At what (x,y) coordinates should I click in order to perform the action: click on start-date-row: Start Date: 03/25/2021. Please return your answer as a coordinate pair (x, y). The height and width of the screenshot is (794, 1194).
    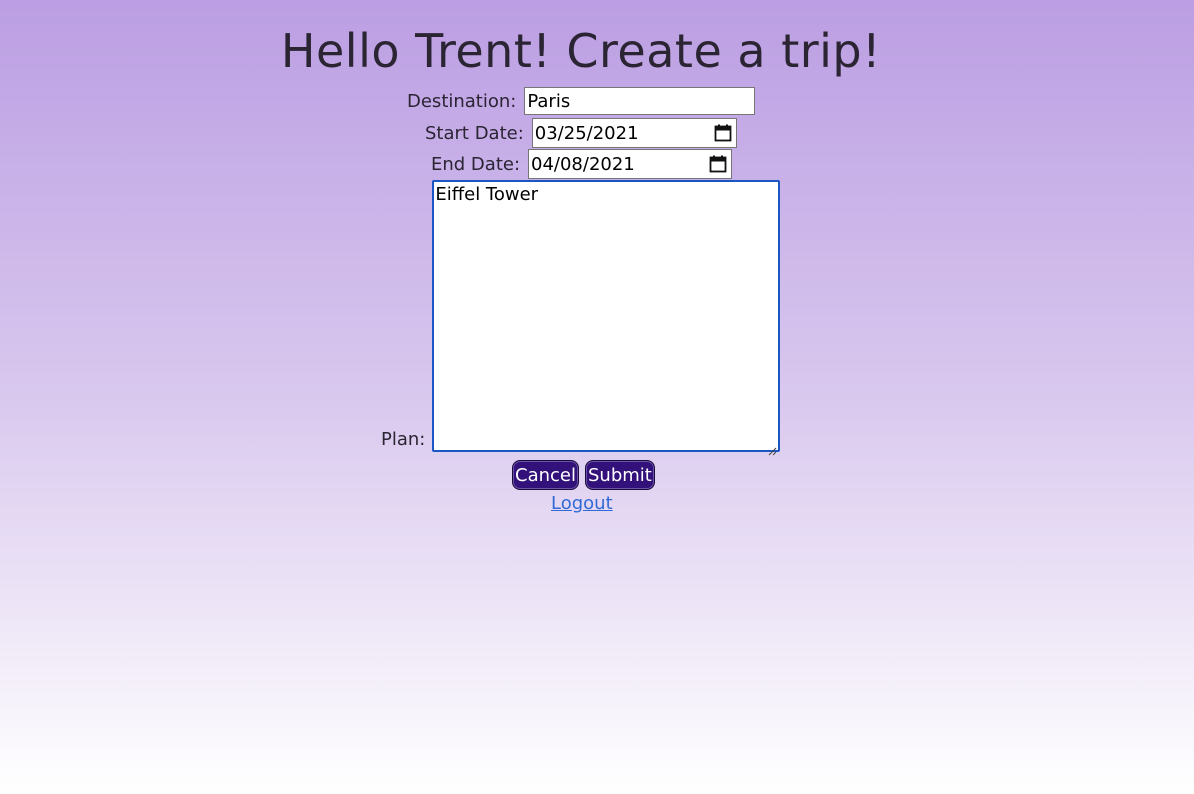
    Looking at the image, I should click on (581, 133).